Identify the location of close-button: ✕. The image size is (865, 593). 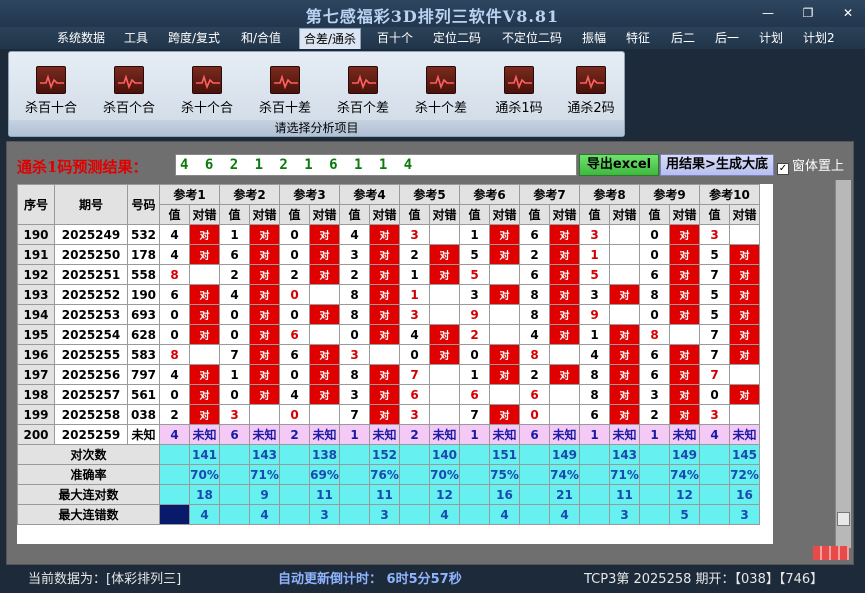
(848, 13).